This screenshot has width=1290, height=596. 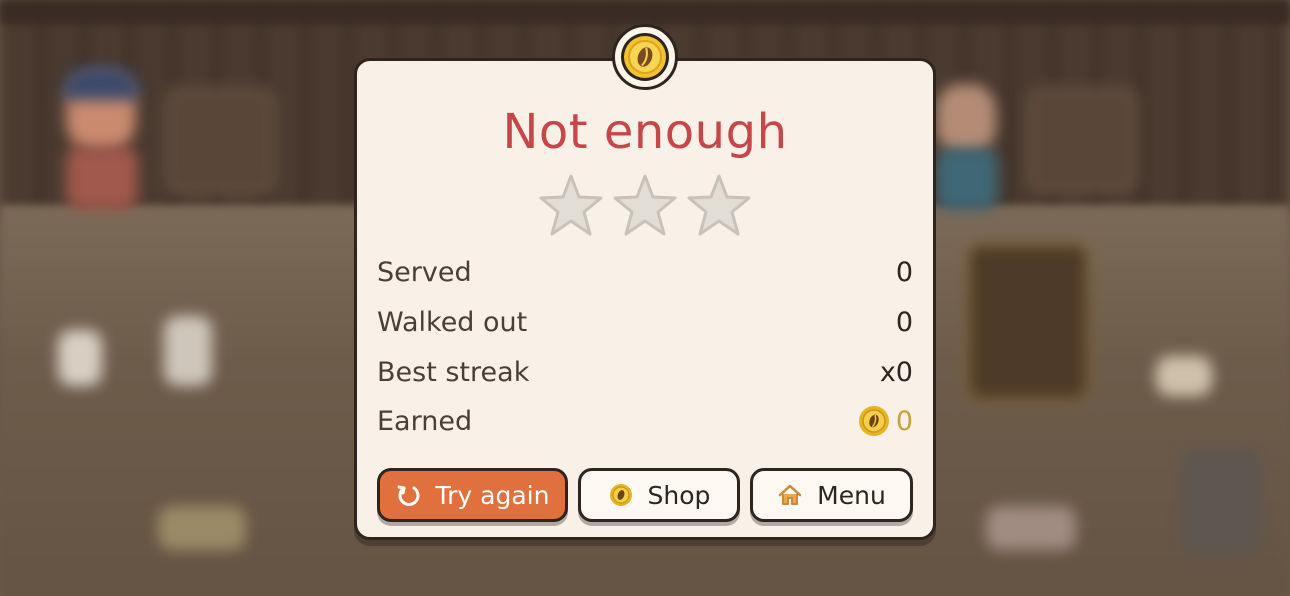 I want to click on customer-left-hat, so click(x=101, y=83).